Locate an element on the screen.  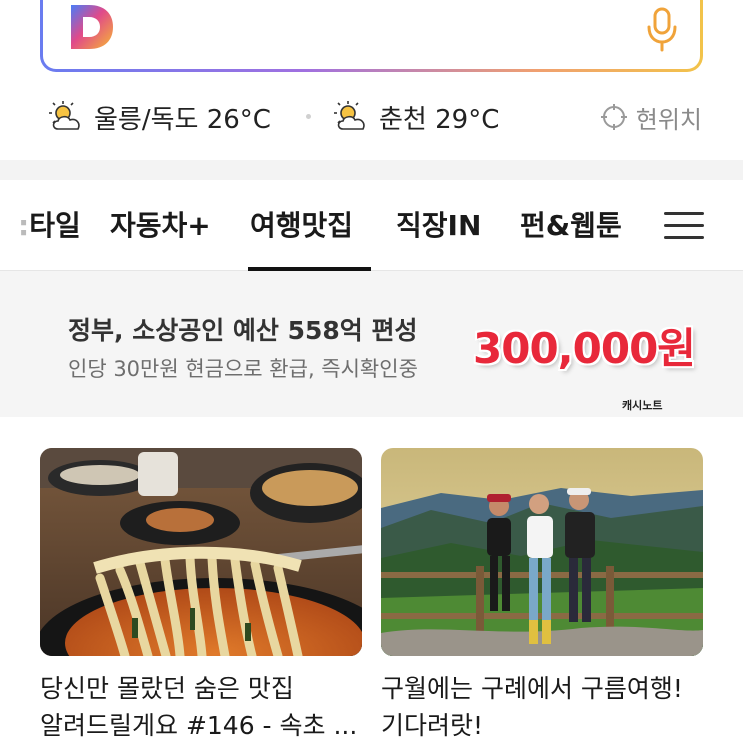
ad-amount: 300,000원 is located at coordinates (584, 348).